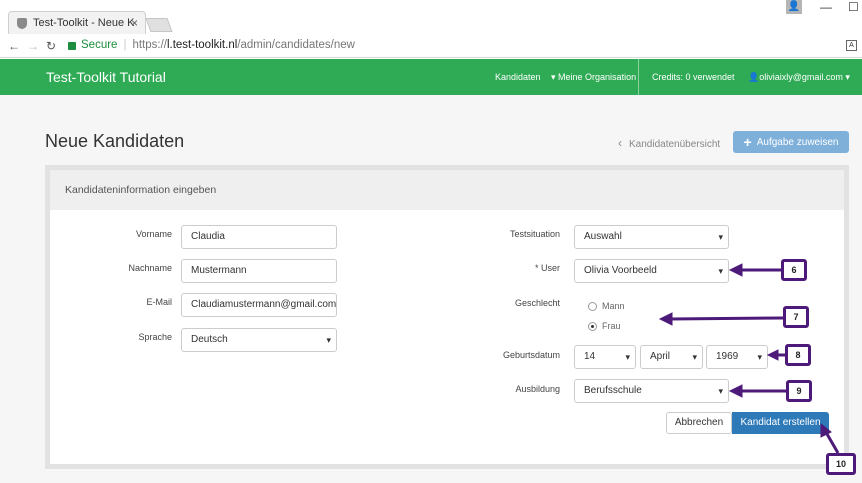 This screenshot has width=862, height=483. I want to click on callout-arrows, so click(749, 358).